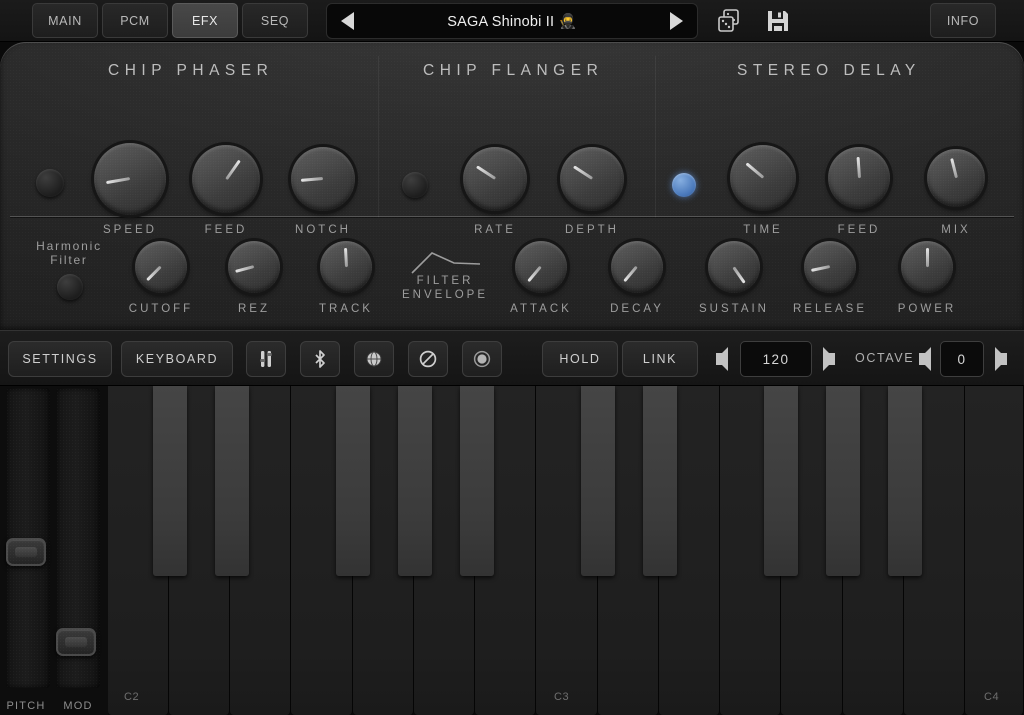 This screenshot has width=1024, height=715. Describe the element at coordinates (926, 359) in the screenshot. I see `octave-decrement-button` at that location.